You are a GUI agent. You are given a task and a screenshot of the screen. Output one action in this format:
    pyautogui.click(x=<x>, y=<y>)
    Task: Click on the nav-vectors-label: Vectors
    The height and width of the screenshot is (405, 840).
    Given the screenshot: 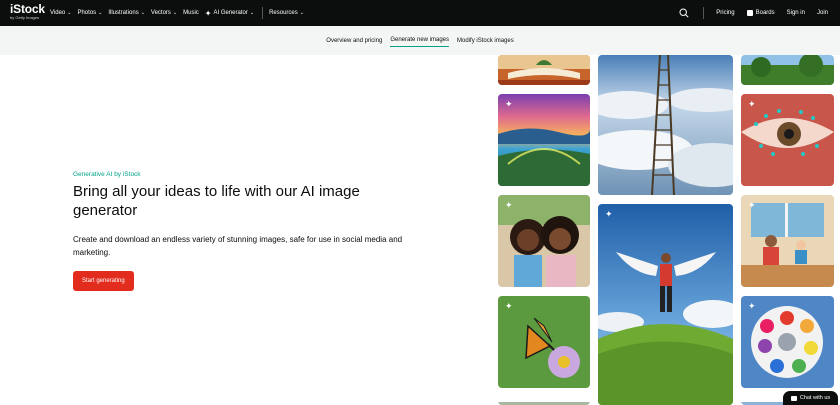 What is the action you would take?
    pyautogui.click(x=160, y=13)
    